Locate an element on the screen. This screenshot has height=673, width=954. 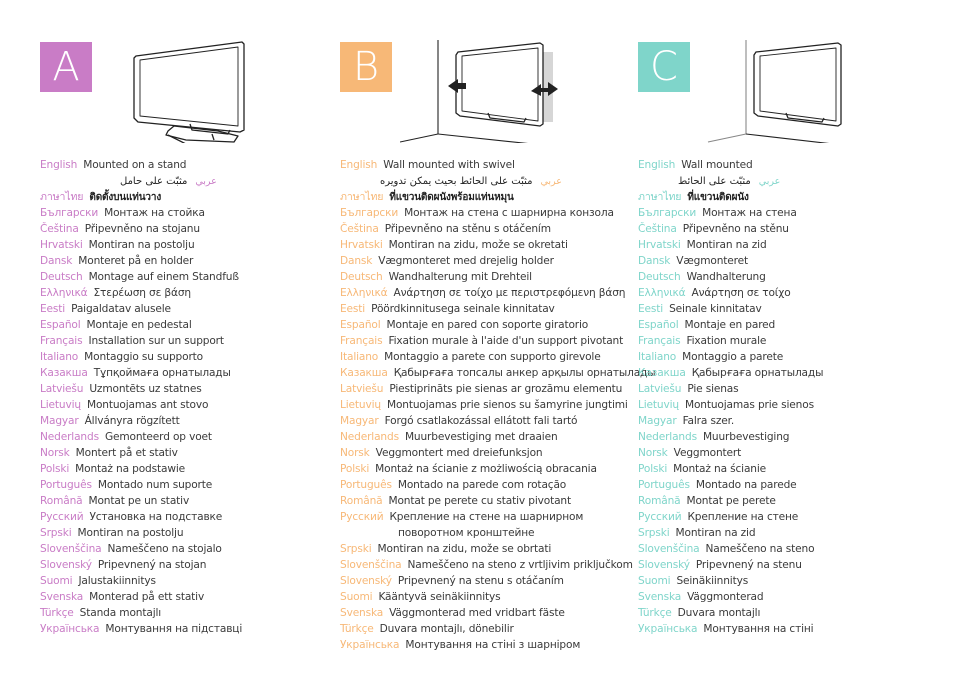
translation-row: Türkçe Standa montajlı is located at coordinates (141, 613).